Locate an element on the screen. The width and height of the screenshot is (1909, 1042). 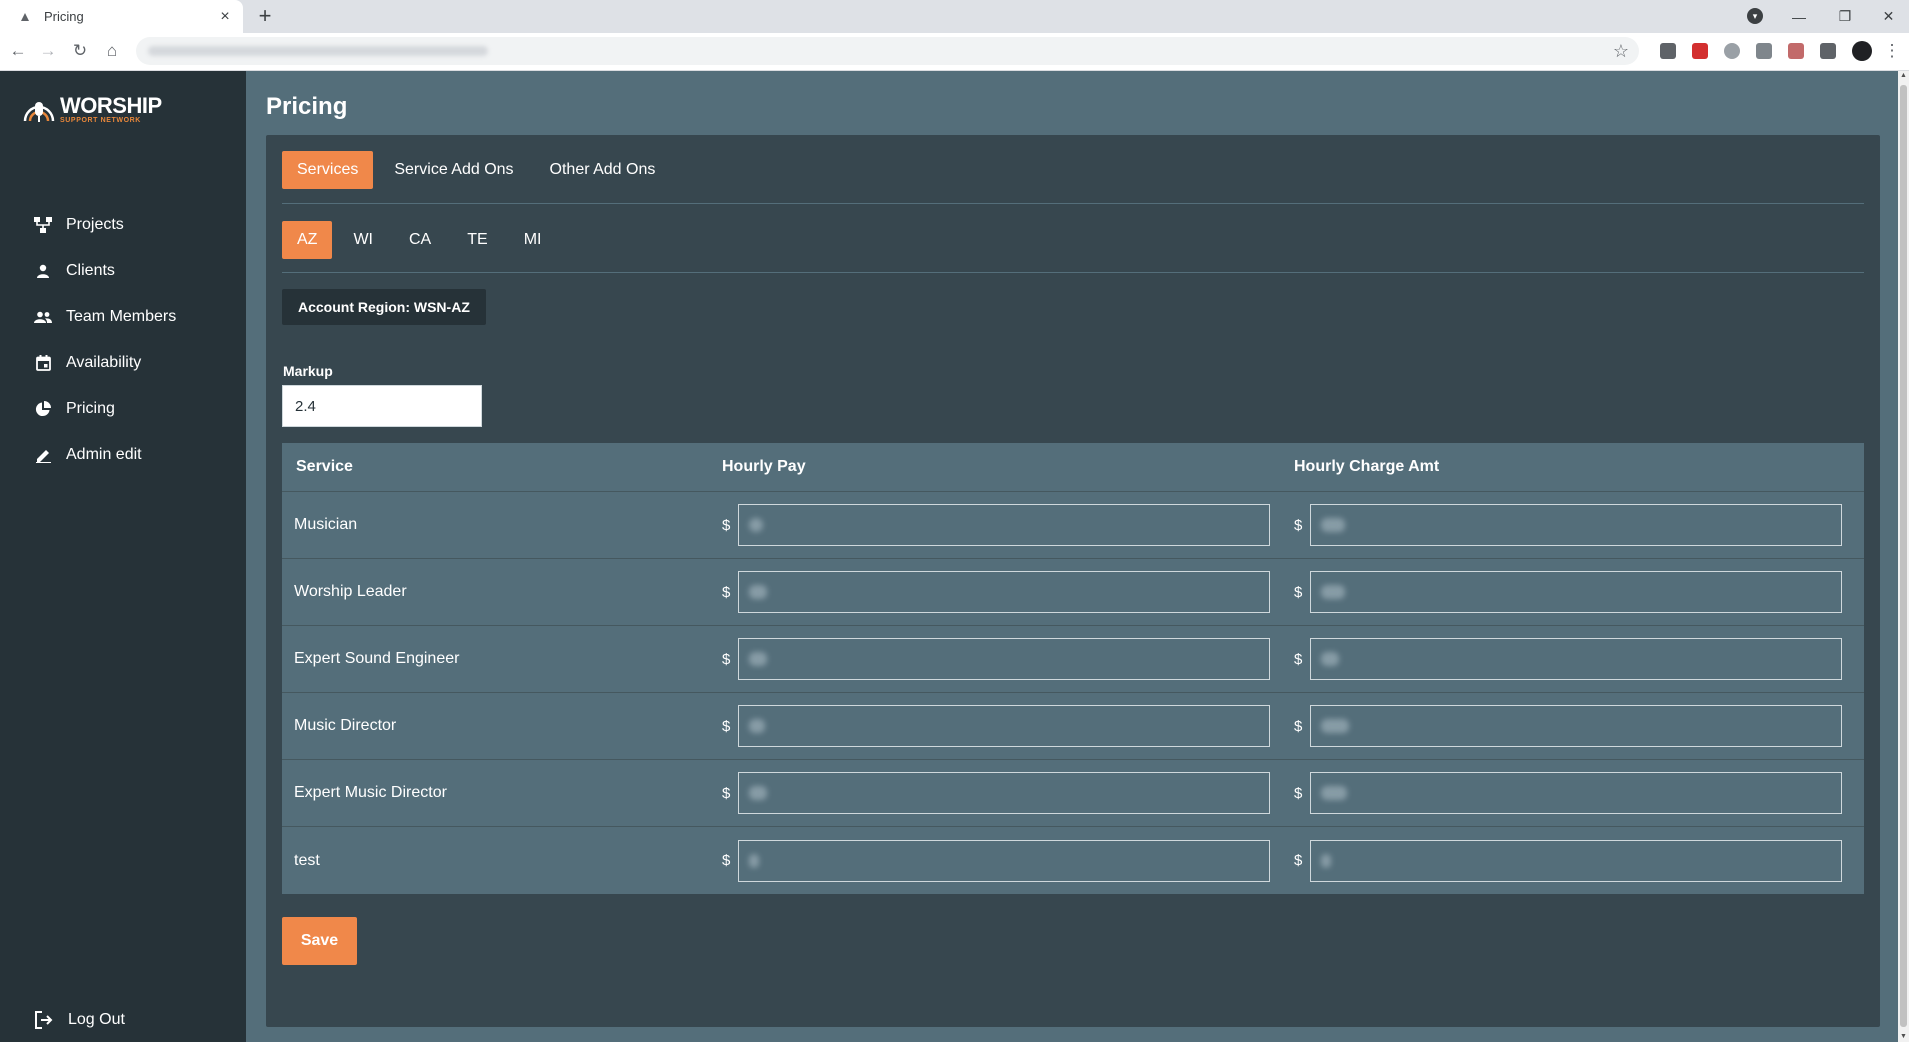
calendar-icon is located at coordinates (43, 363).